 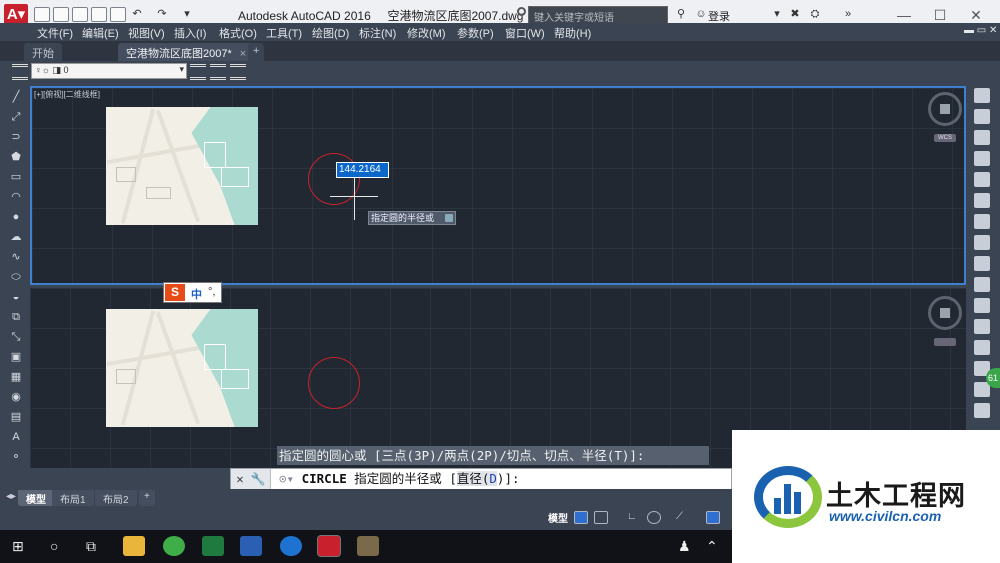 I want to click on construction-line-icon: ⤢, so click(x=16, y=117).